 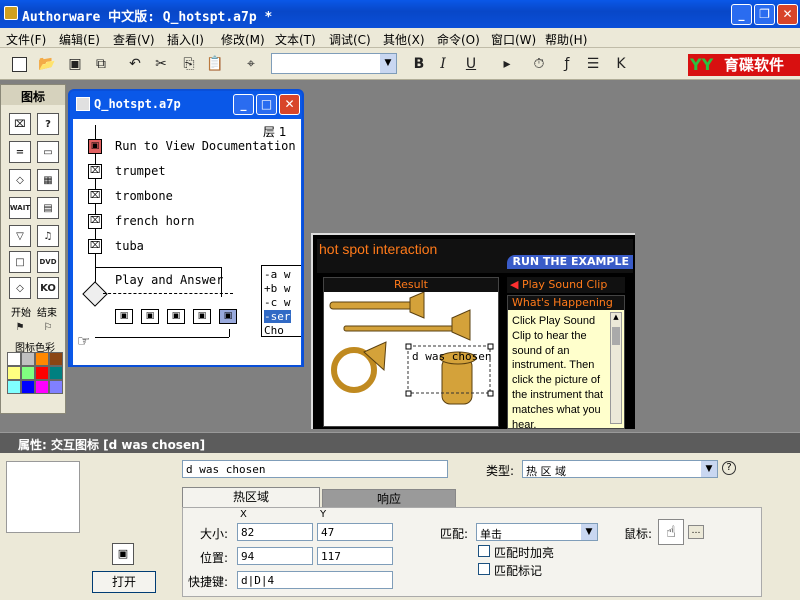 What do you see at coordinates (787, 14) in the screenshot?
I see `close-button: ✕` at bounding box center [787, 14].